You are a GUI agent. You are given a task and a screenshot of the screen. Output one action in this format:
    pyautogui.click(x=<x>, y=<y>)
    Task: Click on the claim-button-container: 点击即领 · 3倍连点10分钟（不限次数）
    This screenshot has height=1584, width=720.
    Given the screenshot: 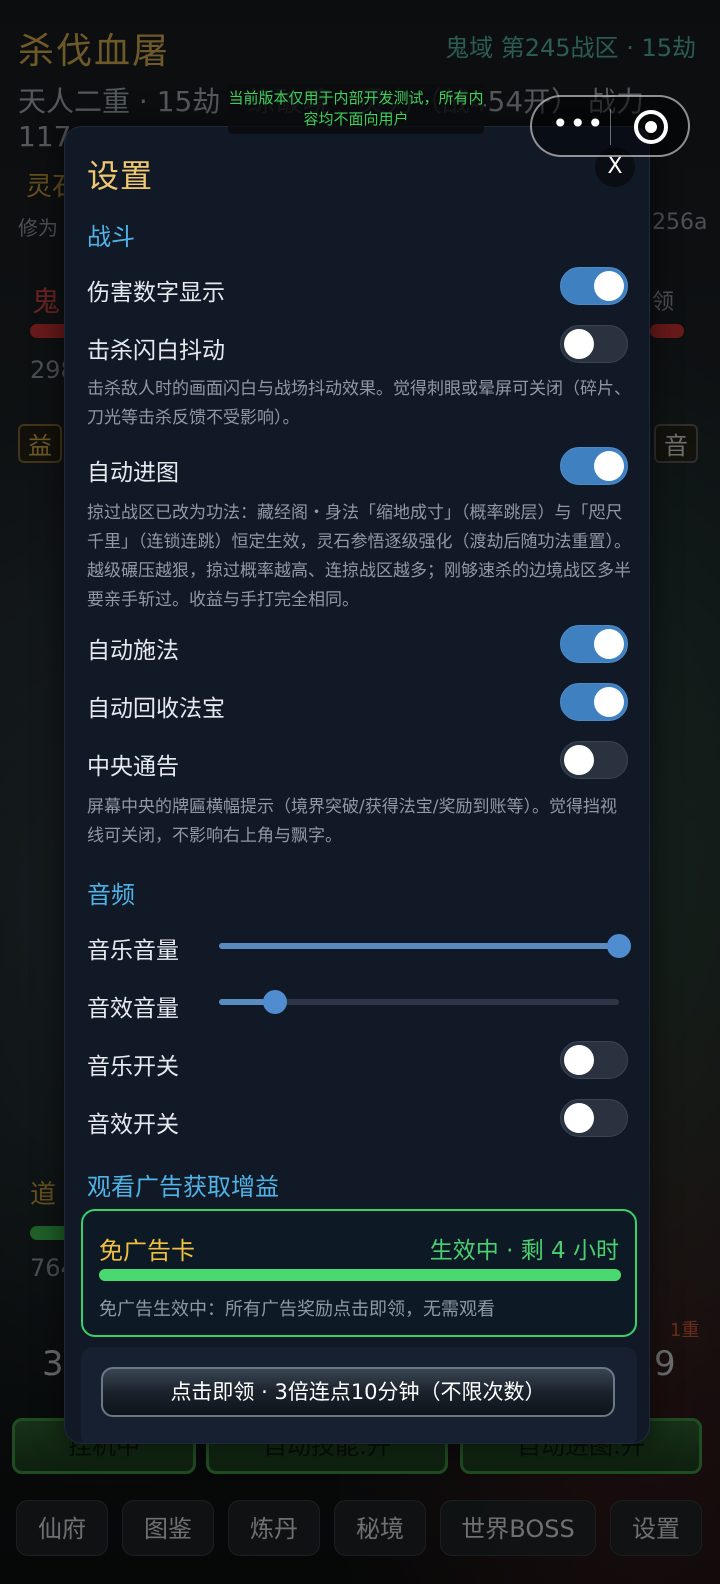 What is the action you would take?
    pyautogui.click(x=359, y=1395)
    